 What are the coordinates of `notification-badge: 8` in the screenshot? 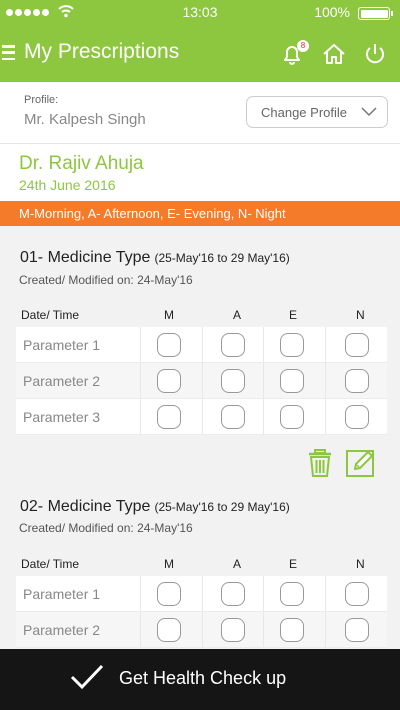 It's located at (303, 46).